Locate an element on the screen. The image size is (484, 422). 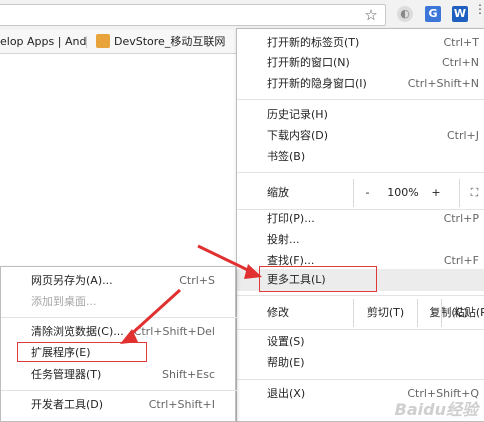
annotation-arrows is located at coordinates (191, 294).